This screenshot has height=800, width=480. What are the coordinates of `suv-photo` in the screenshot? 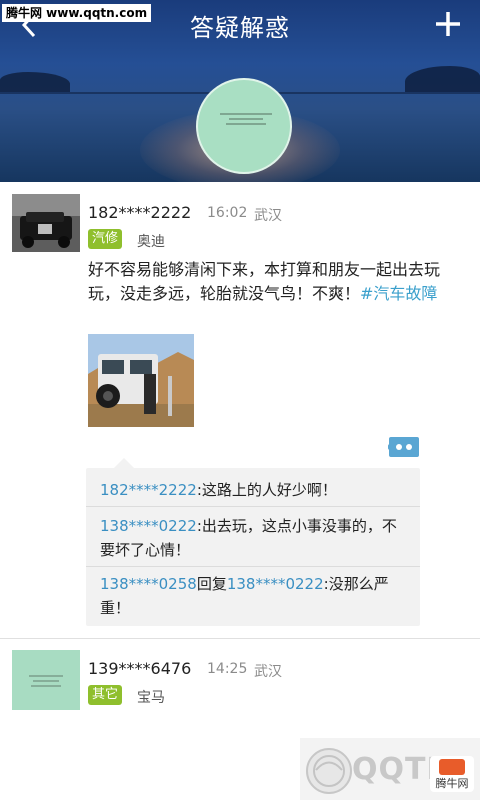 It's located at (141, 380).